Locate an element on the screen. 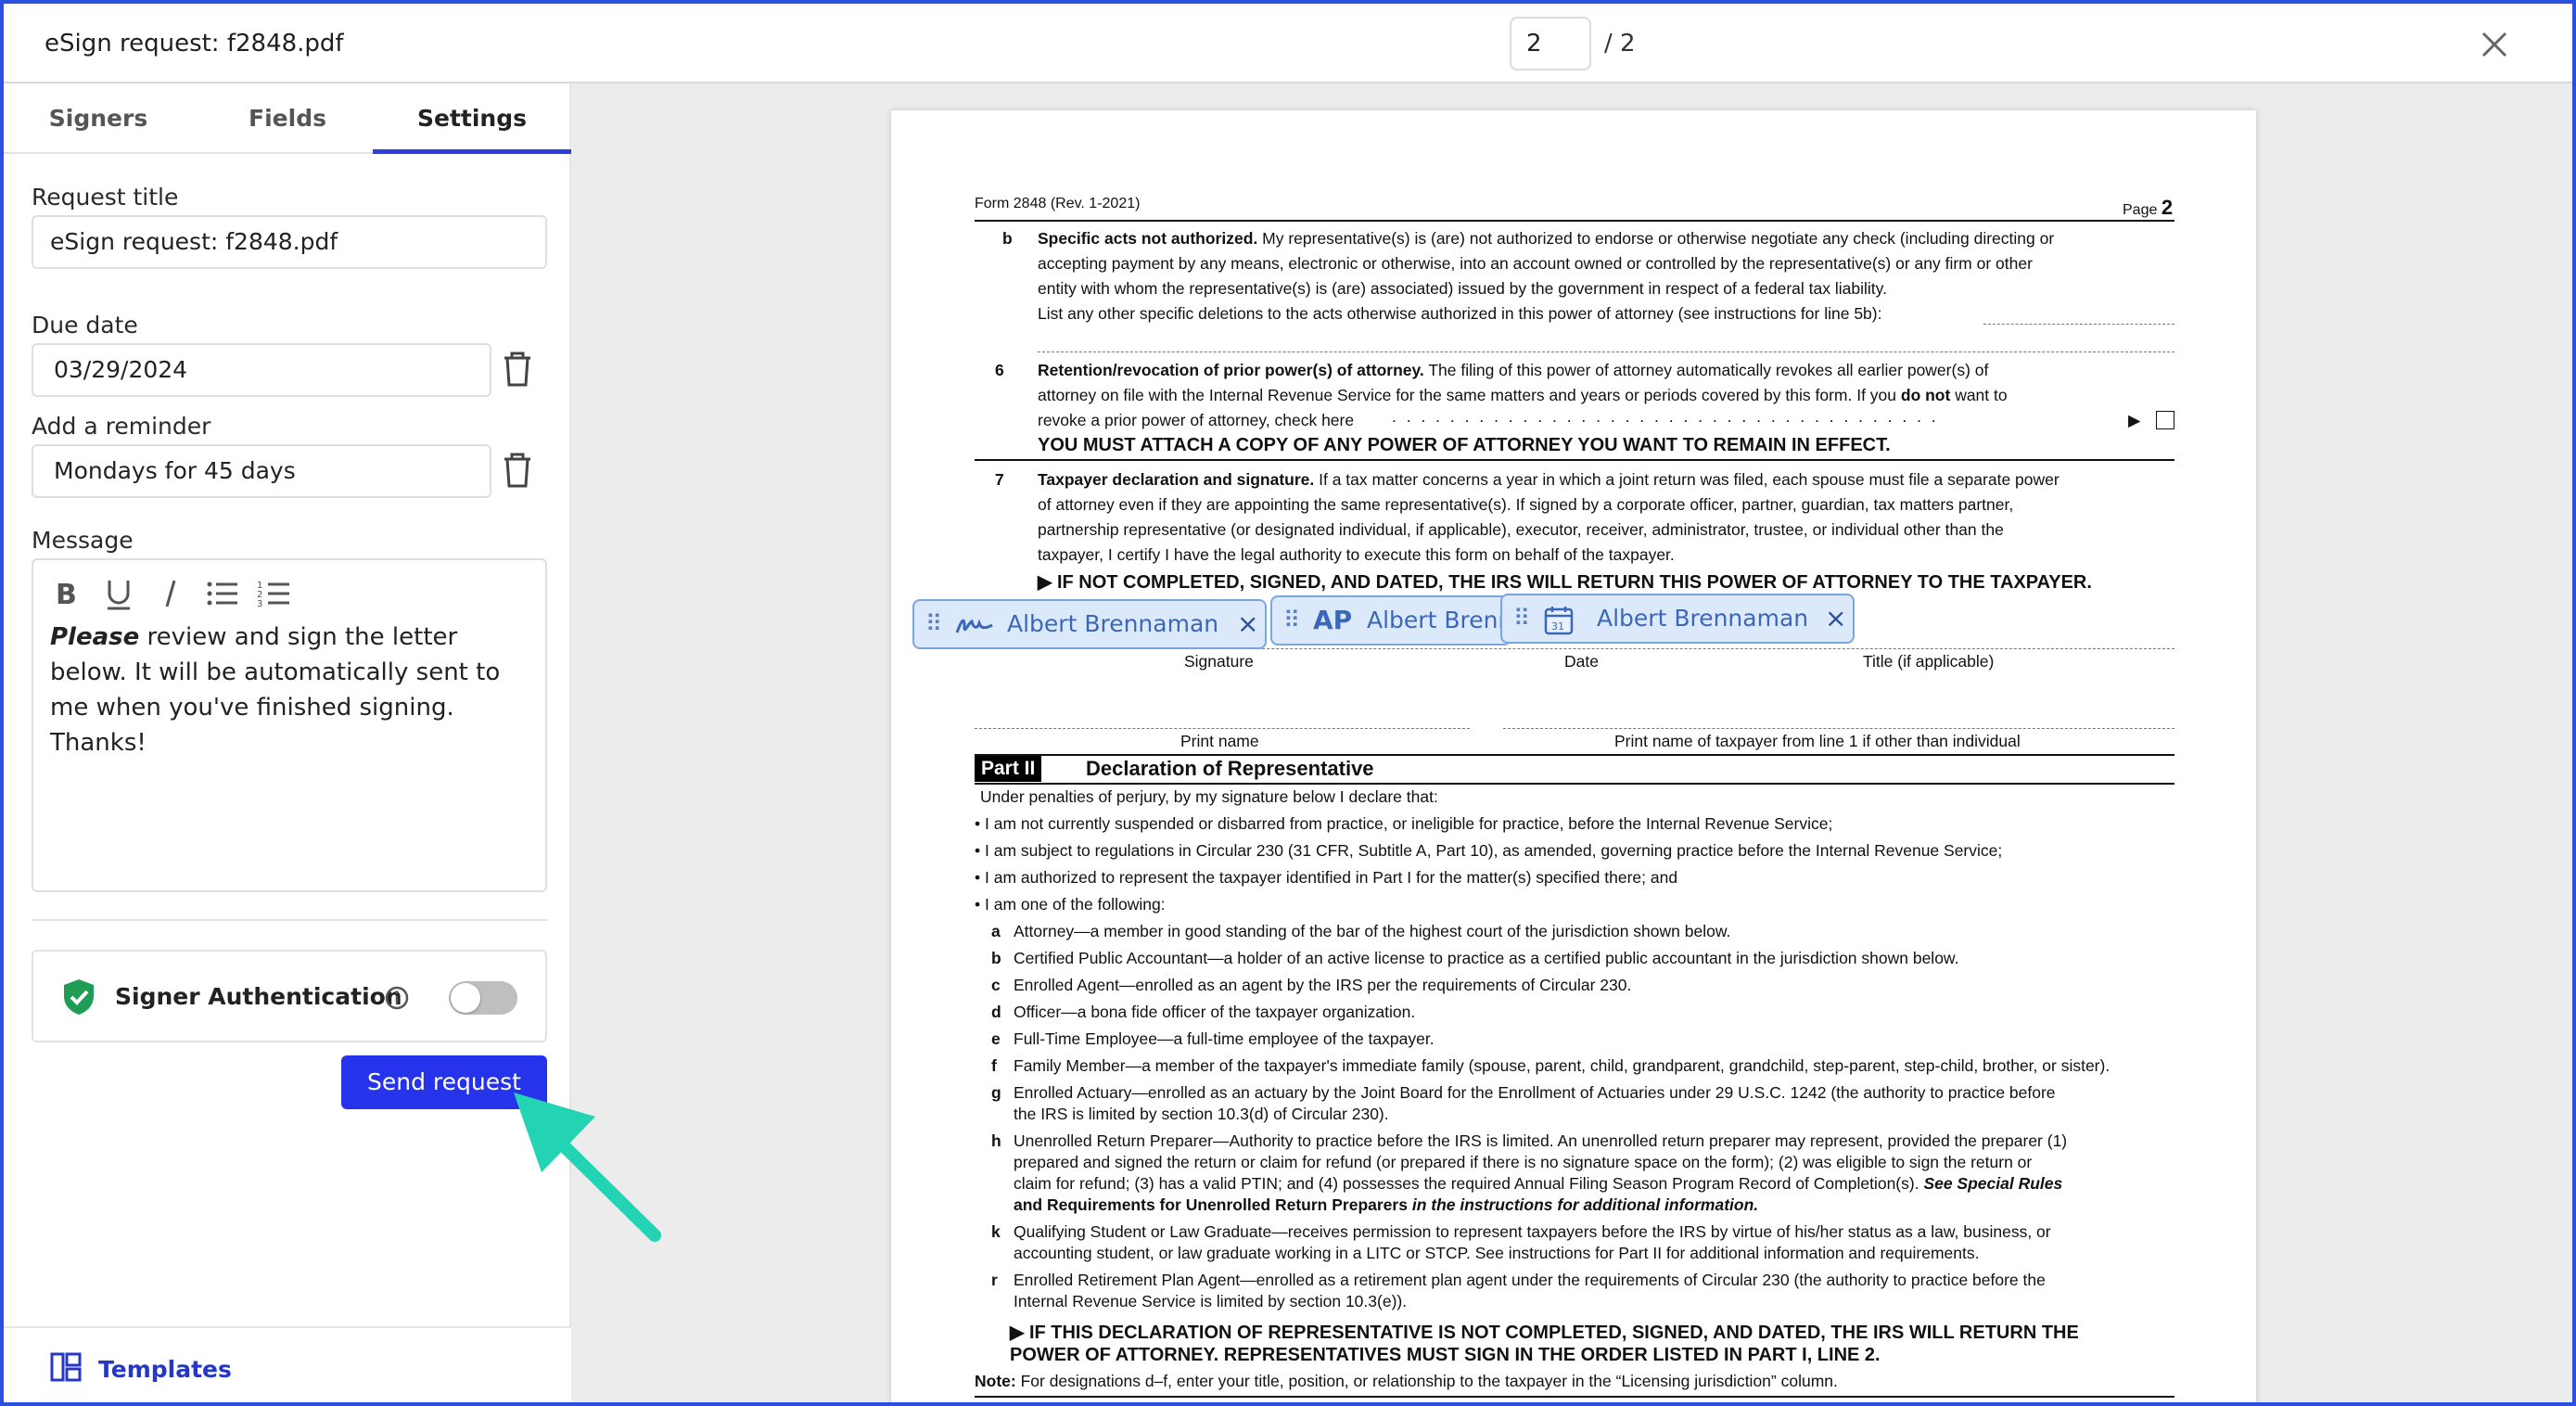  designation-key: a is located at coordinates (996, 931).